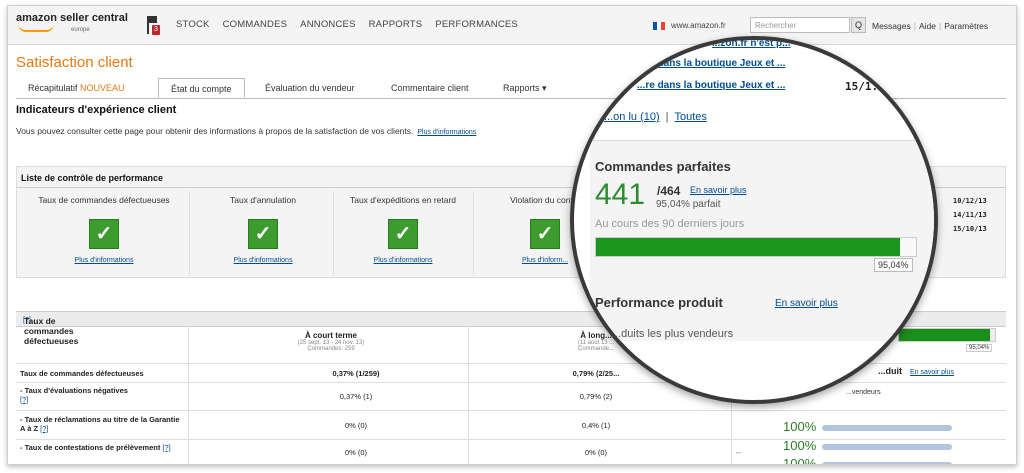 The height and width of the screenshot is (473, 1024). I want to click on checklist-title: Liste de contrôle de performance, so click(92, 178).